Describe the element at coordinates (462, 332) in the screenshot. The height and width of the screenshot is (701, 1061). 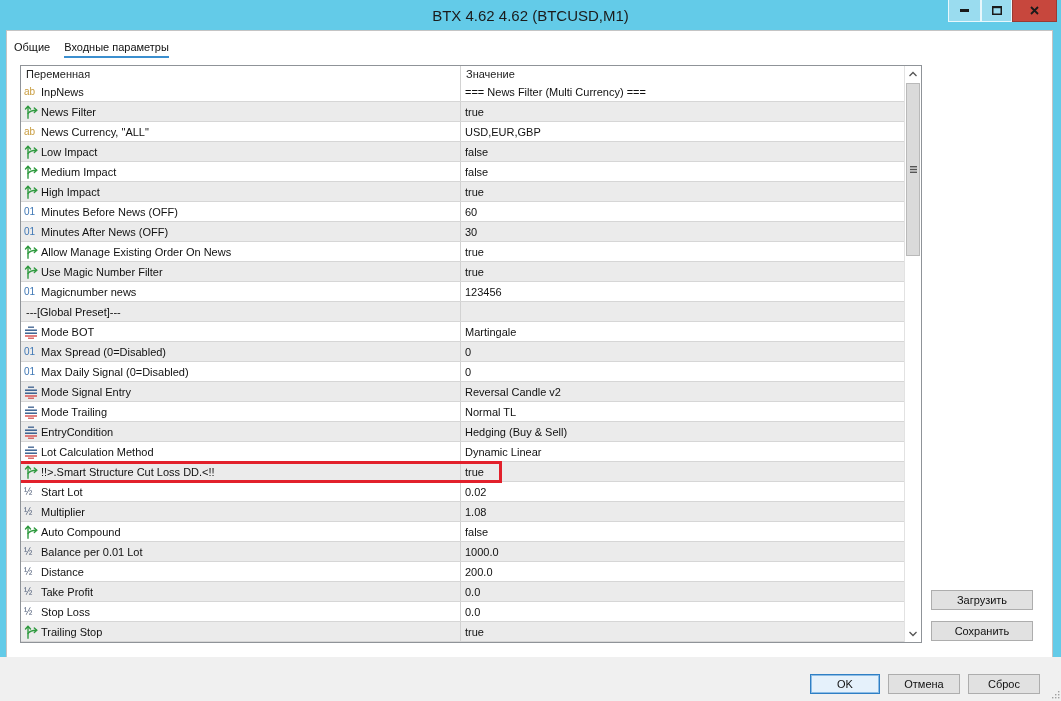
I see `parameter-row: Mode BOT Martingale` at that location.